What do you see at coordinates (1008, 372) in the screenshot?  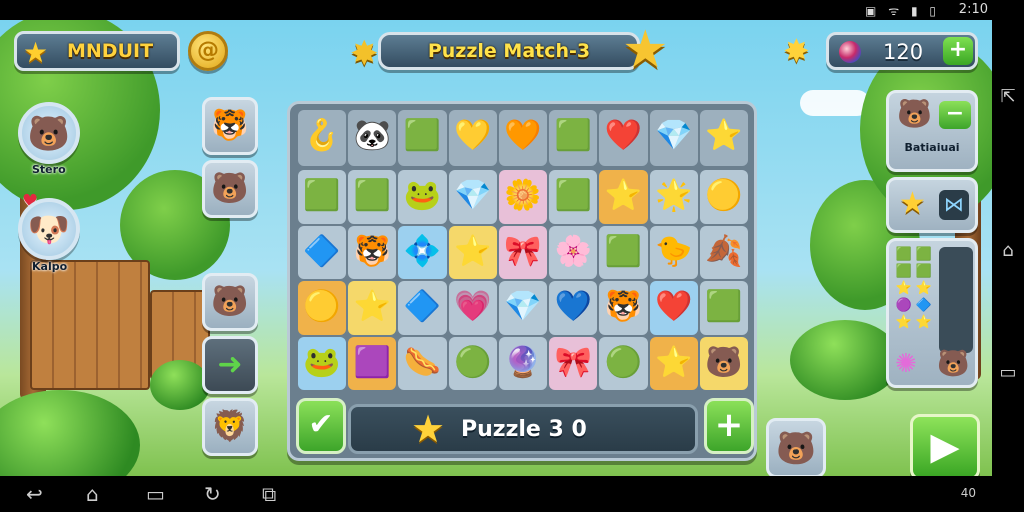 I see `overview-icon: ▭` at bounding box center [1008, 372].